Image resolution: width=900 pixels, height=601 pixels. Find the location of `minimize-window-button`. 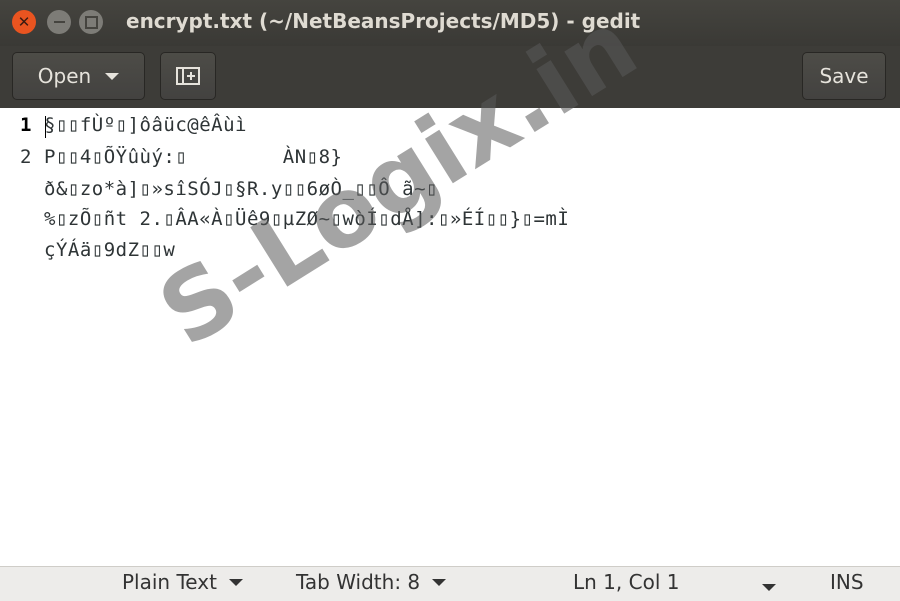

minimize-window-button is located at coordinates (59, 22).